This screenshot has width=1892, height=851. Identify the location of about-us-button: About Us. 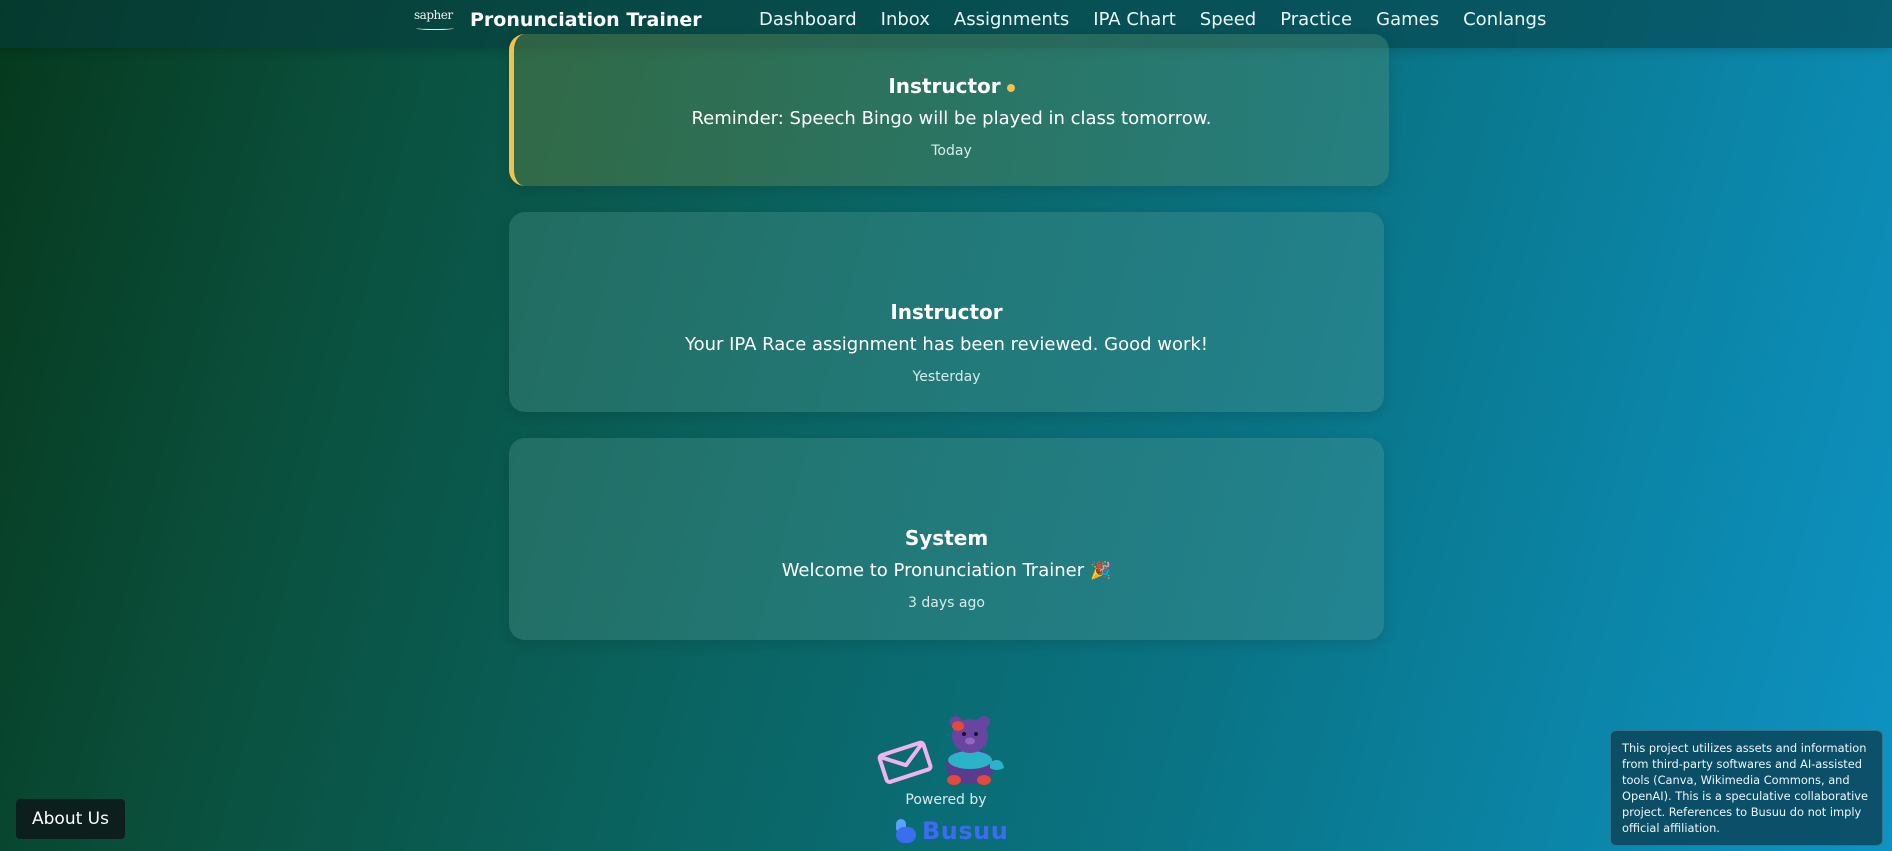
(70, 819).